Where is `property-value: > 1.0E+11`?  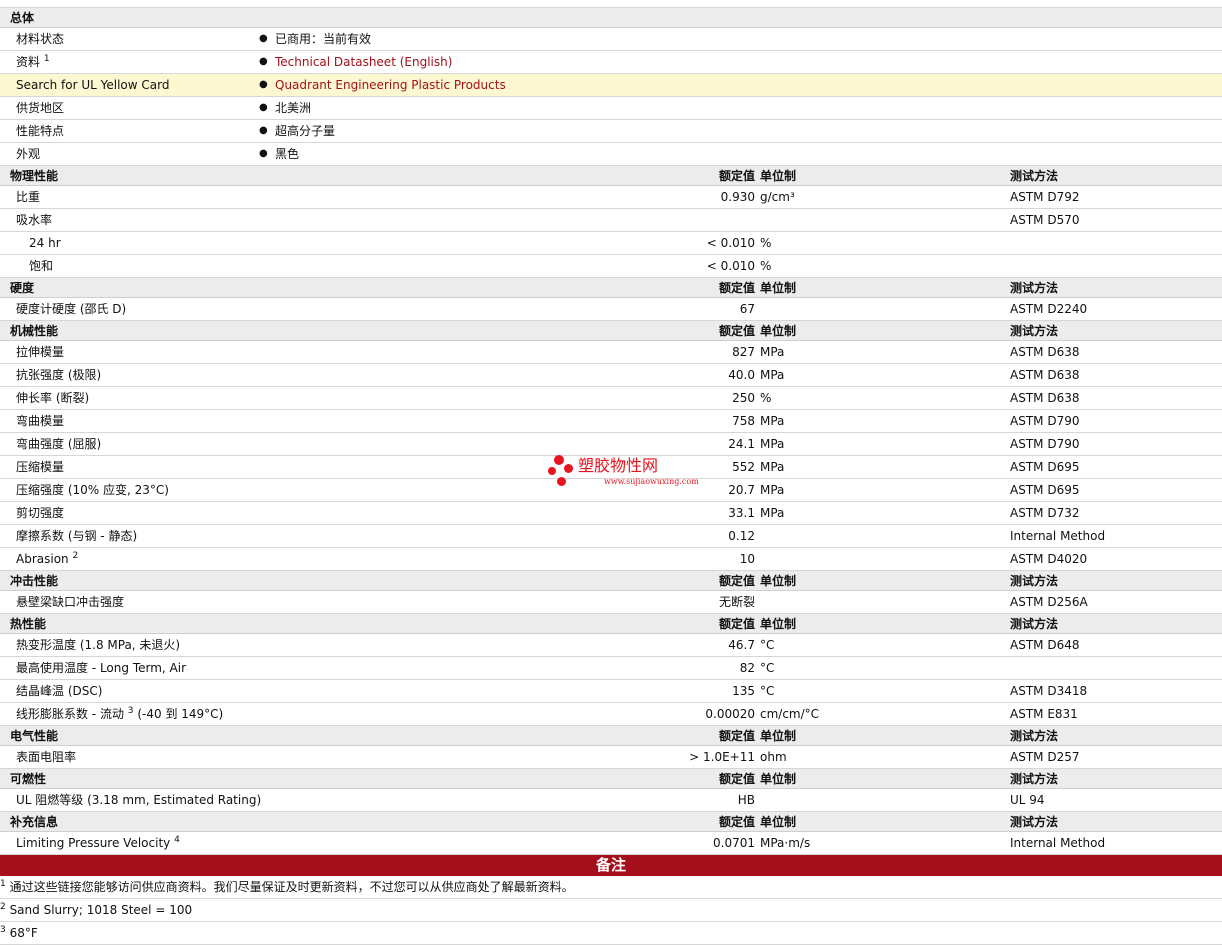
property-value: > 1.0E+11 is located at coordinates (722, 757).